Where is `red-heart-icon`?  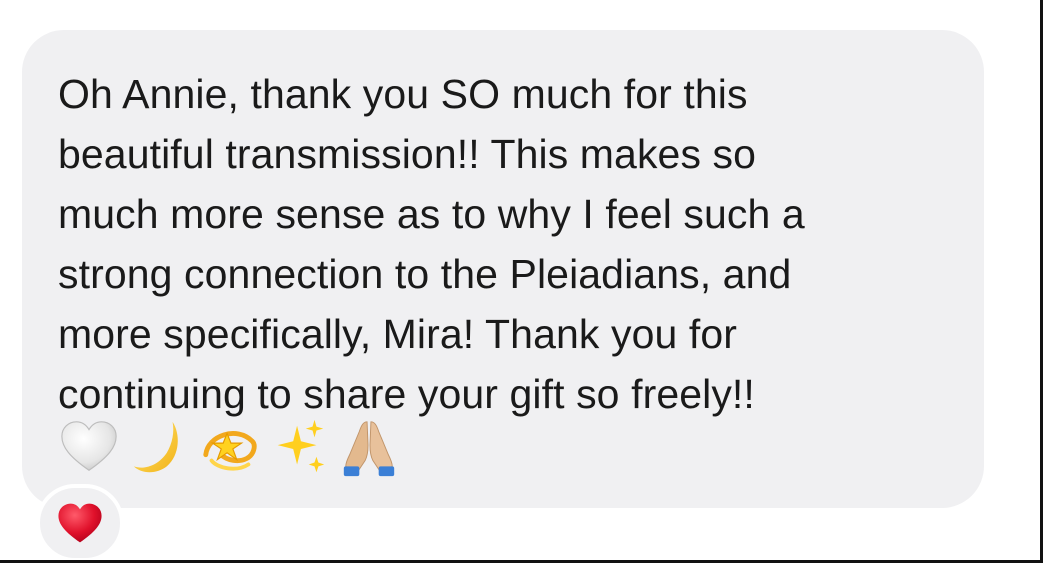
red-heart-icon is located at coordinates (80, 523).